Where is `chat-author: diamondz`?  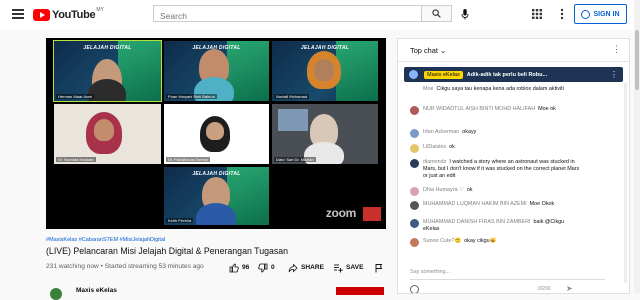 chat-author: diamondz is located at coordinates (434, 162).